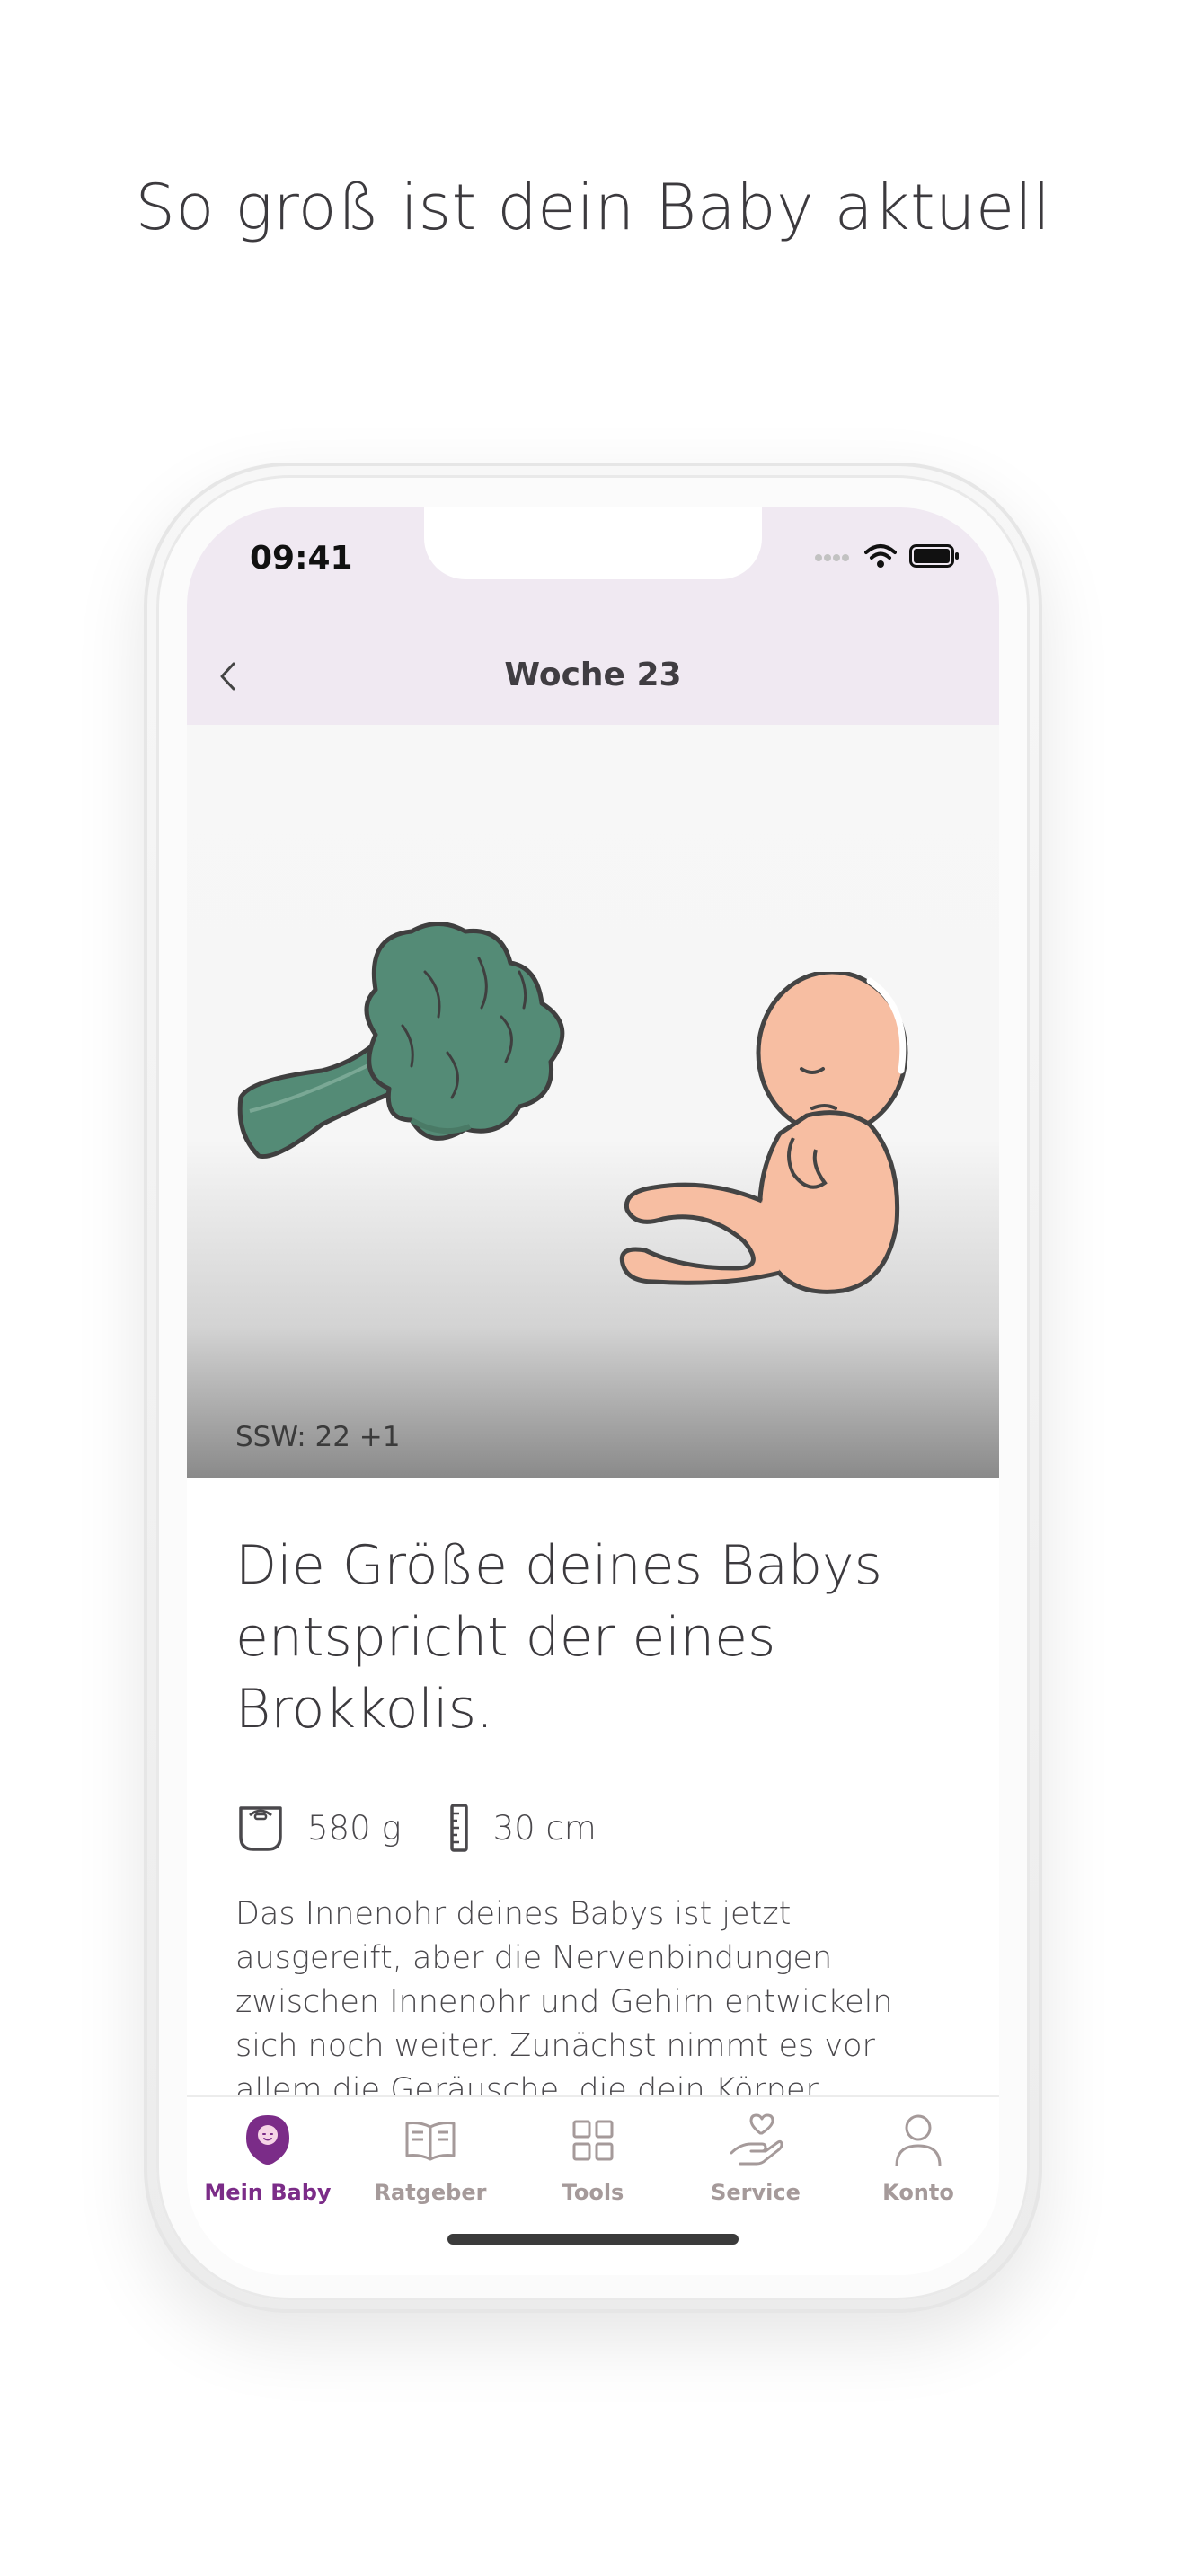 This screenshot has height=2576, width=1186. Describe the element at coordinates (756, 2139) in the screenshot. I see `heart-hand-icon` at that location.